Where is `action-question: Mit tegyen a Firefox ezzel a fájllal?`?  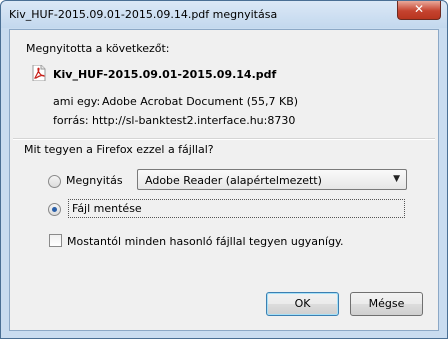 action-question: Mit tegyen a Firefox ezzel a fájllal? is located at coordinates (119, 149).